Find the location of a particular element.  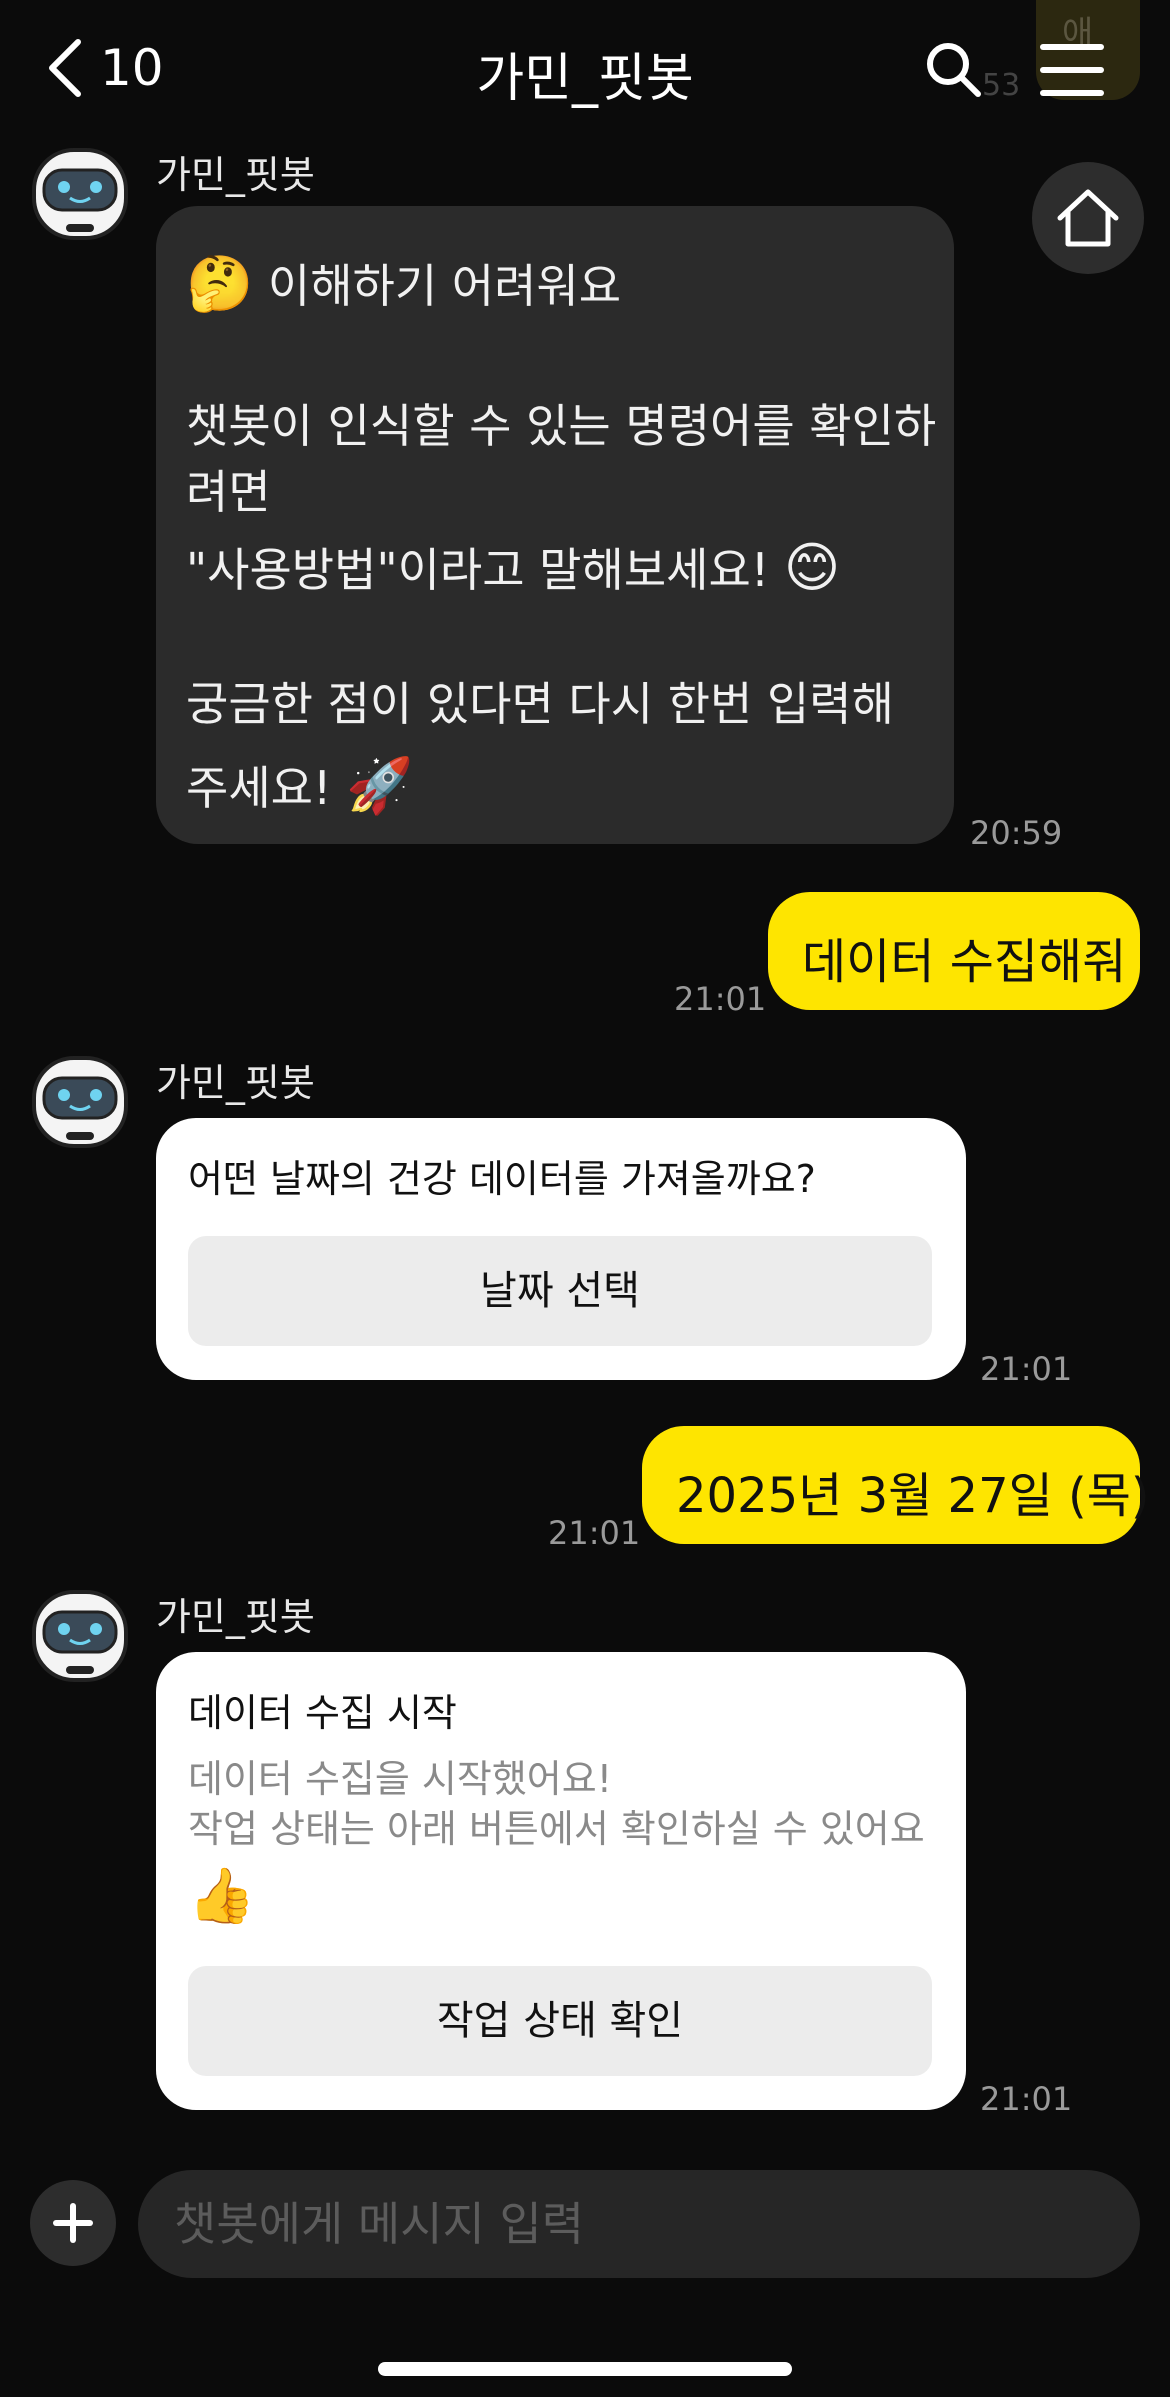

message-time: 20:59 is located at coordinates (1016, 833).